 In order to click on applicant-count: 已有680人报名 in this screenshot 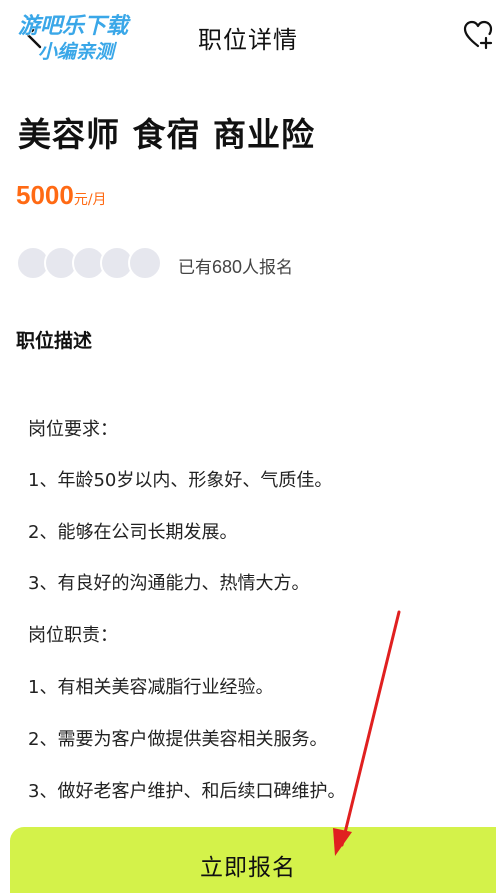, I will do `click(235, 265)`.